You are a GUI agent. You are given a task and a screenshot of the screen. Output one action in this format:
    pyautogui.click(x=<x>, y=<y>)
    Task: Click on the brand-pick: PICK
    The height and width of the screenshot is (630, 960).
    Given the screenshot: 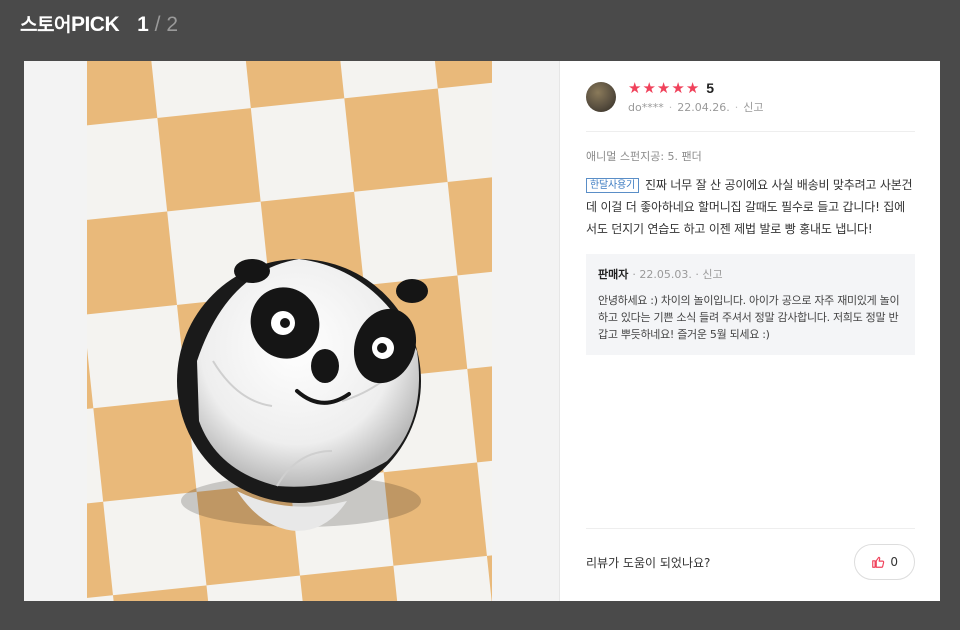 What is the action you would take?
    pyautogui.click(x=95, y=24)
    